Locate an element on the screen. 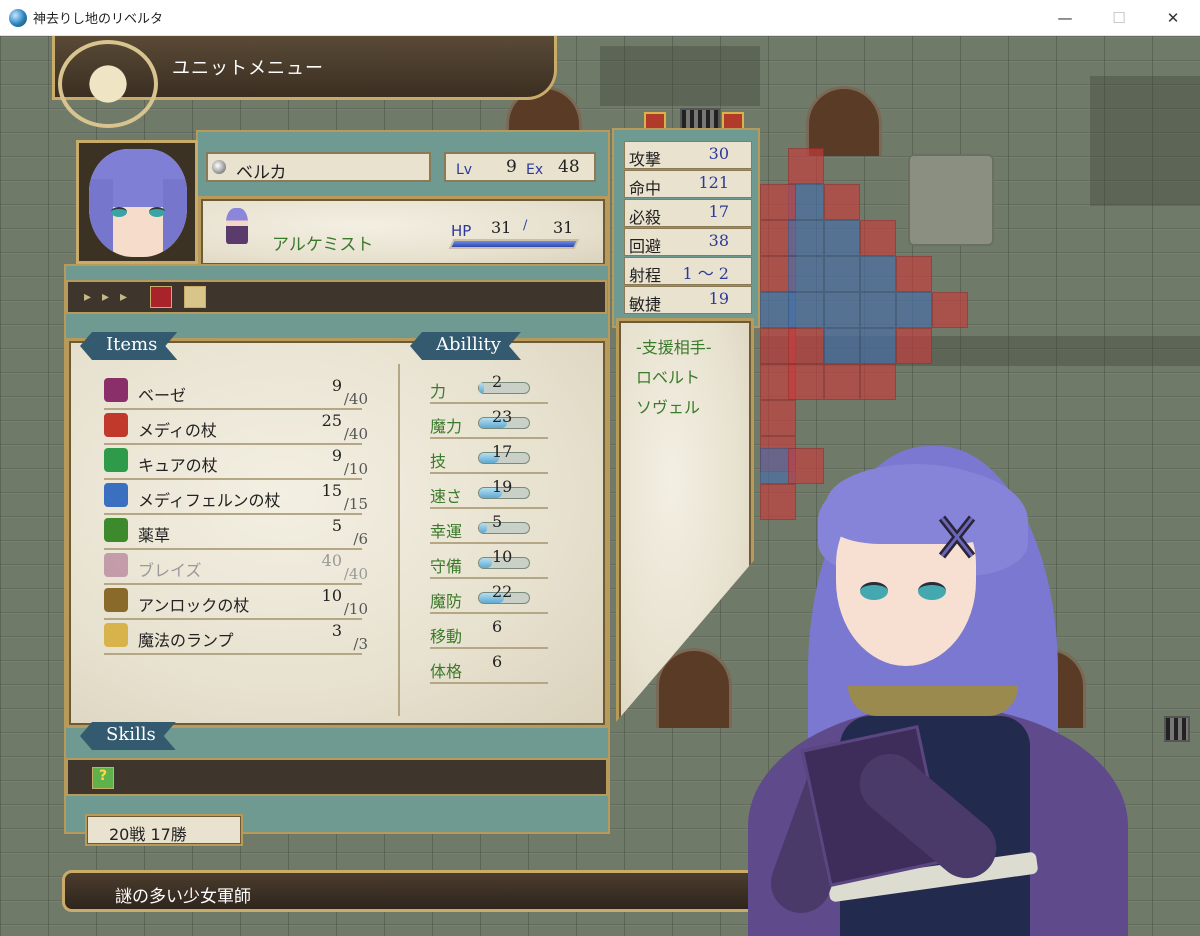 This screenshot has height=936, width=1200. hp-max: 31 is located at coordinates (563, 227).